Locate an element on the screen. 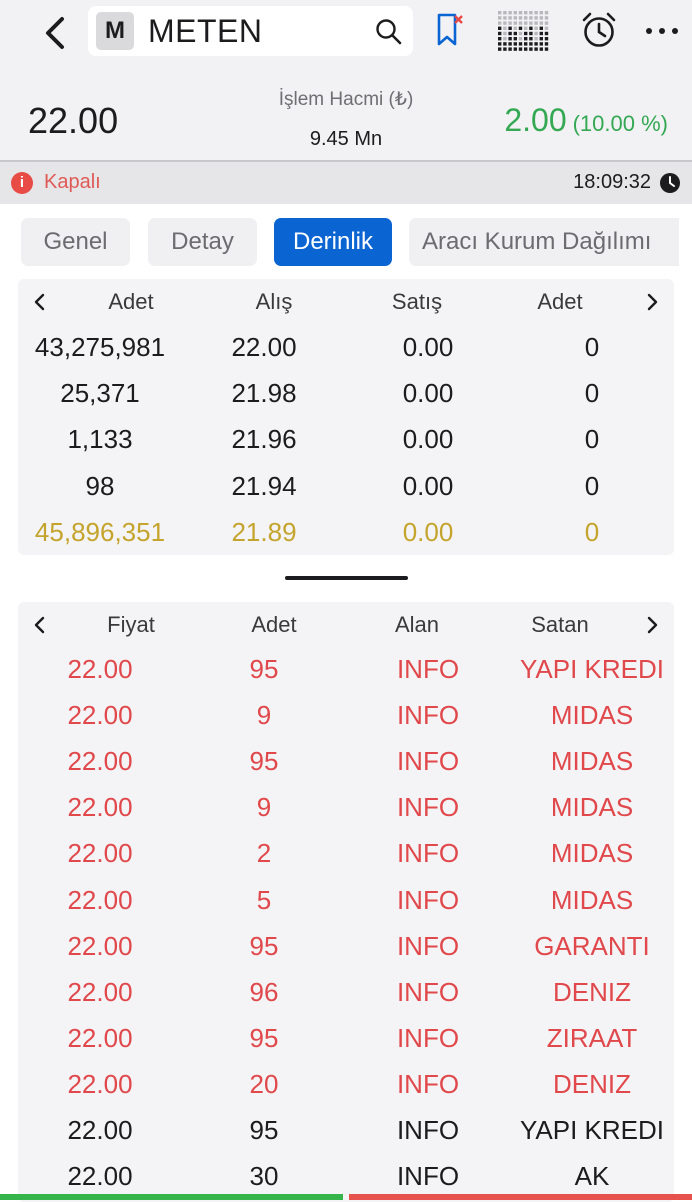 The image size is (692, 1202). tab-derinlik: Derinlik is located at coordinates (333, 242).